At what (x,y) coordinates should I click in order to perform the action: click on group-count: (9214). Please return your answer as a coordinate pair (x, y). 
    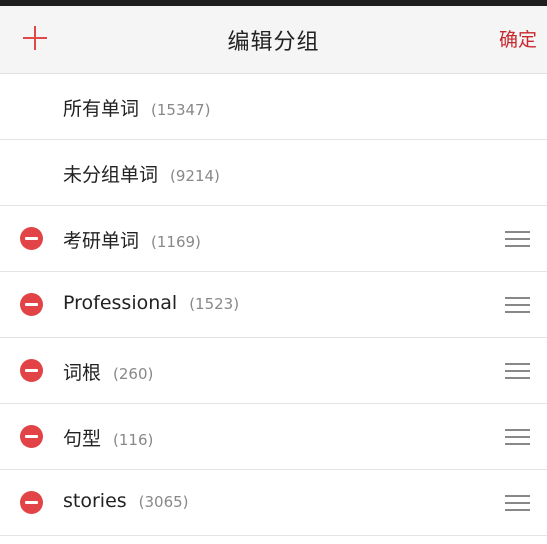
    Looking at the image, I should click on (195, 176).